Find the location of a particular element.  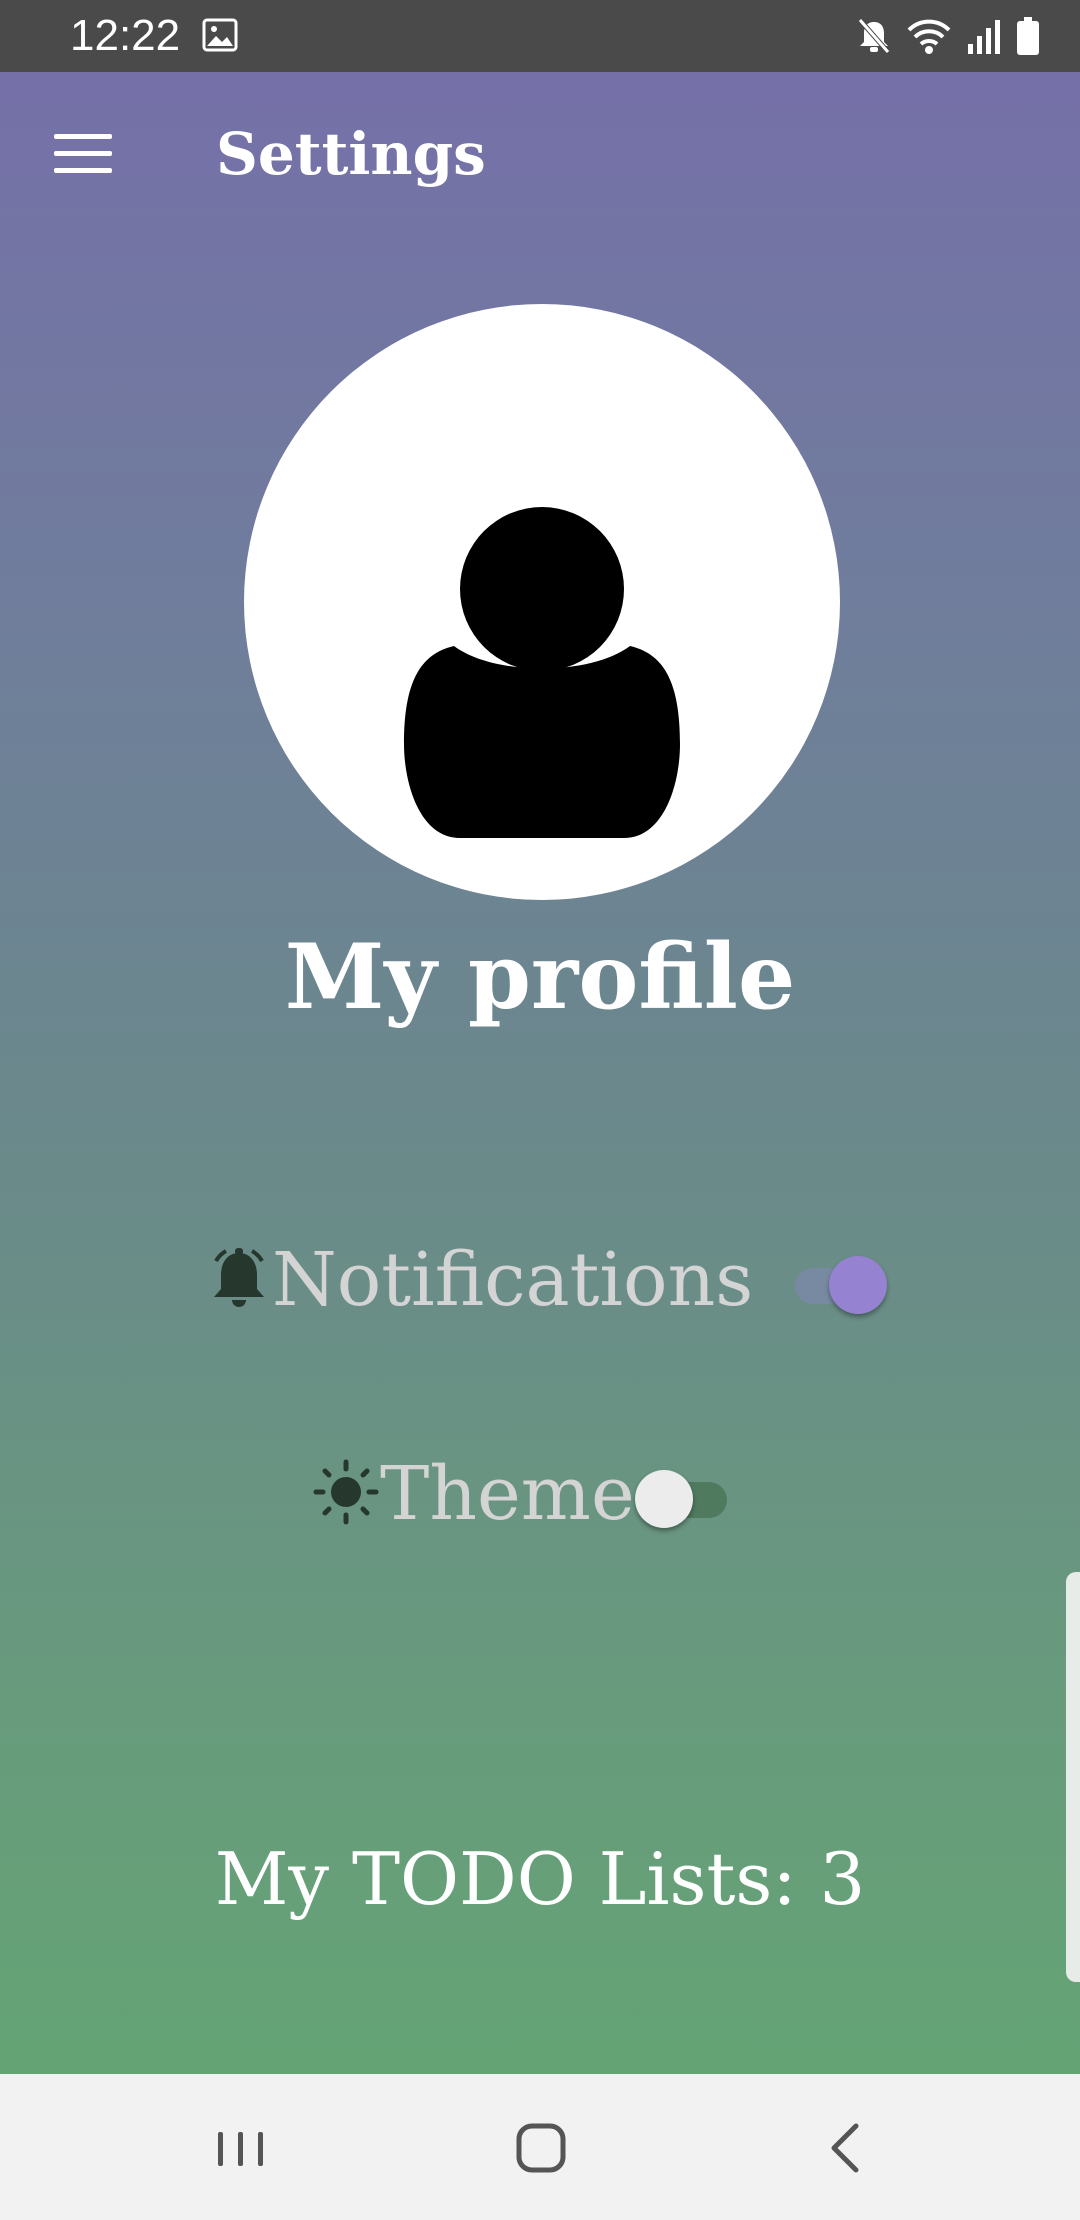

home-icon is located at coordinates (542, 2148).